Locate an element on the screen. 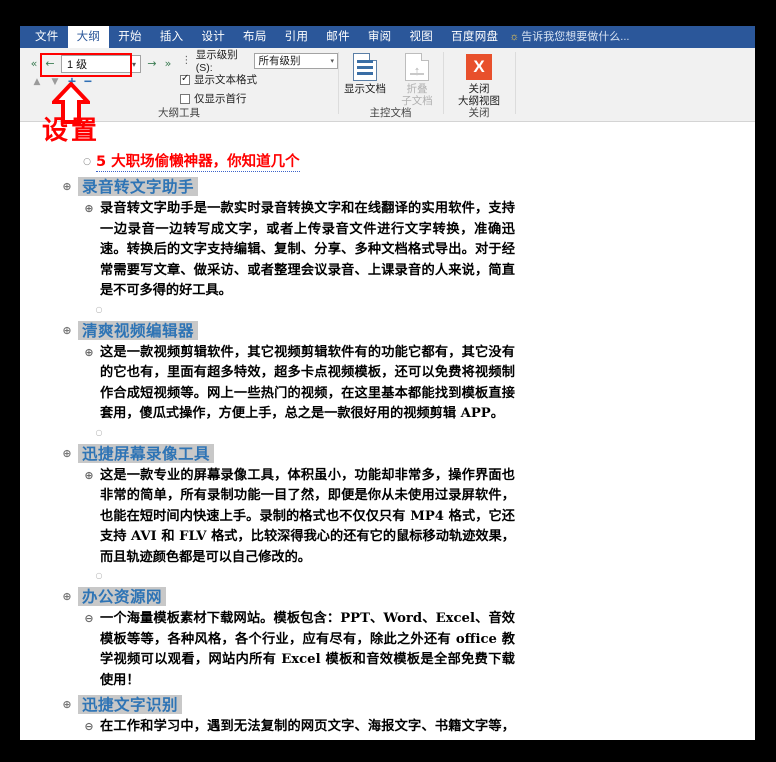  outline-title-text: 5 大职场偷懒神器，你知道几个 is located at coordinates (198, 163).